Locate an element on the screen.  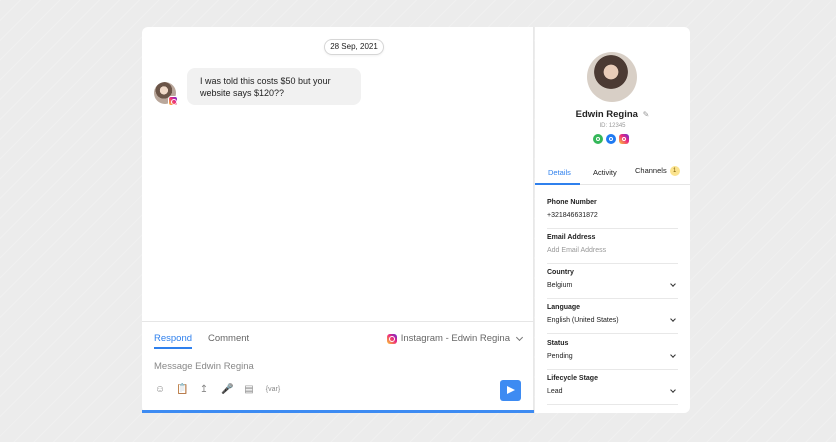
message-input: Message Edwin Regina is located at coordinates (204, 366).